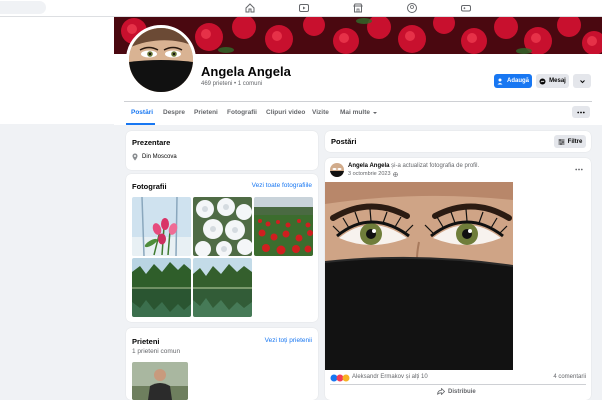 Image resolution: width=602 pixels, height=400 pixels. What do you see at coordinates (285, 112) in the screenshot?
I see `tab-videos: Clipuri video` at bounding box center [285, 112].